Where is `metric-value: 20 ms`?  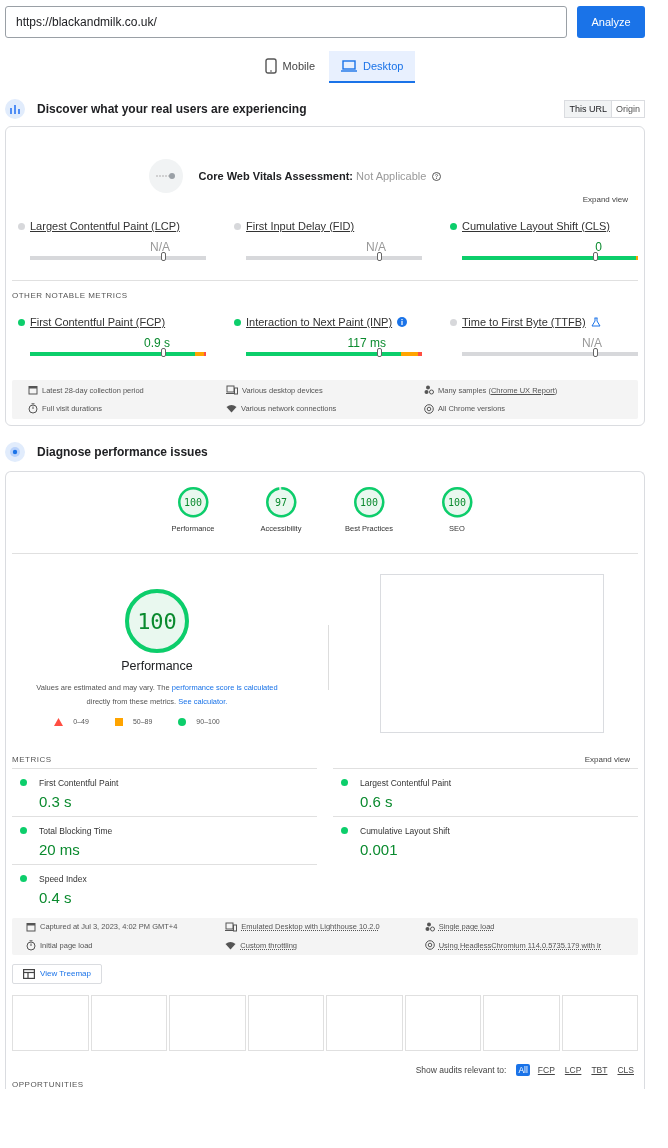 metric-value: 20 ms is located at coordinates (60, 849).